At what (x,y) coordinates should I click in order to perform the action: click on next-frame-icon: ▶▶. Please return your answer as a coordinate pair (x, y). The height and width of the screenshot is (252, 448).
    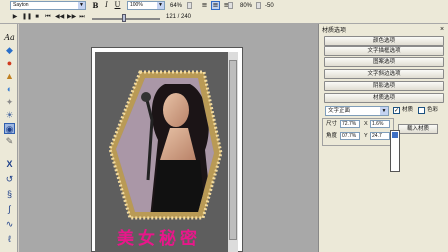
    Looking at the image, I should click on (71, 17).